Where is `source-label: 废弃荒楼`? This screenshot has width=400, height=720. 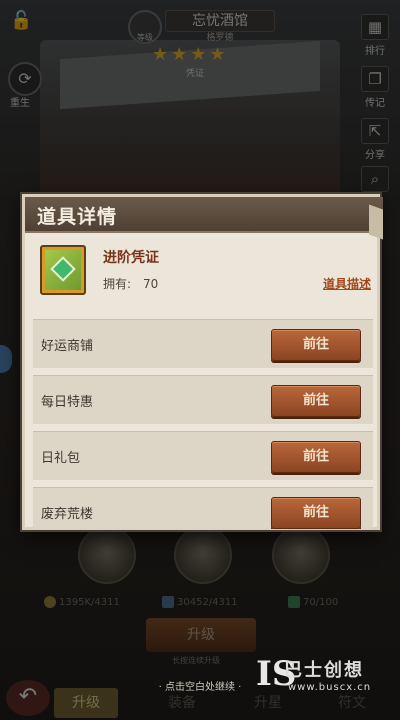
source-label: 废弃荒楼 is located at coordinates (67, 514).